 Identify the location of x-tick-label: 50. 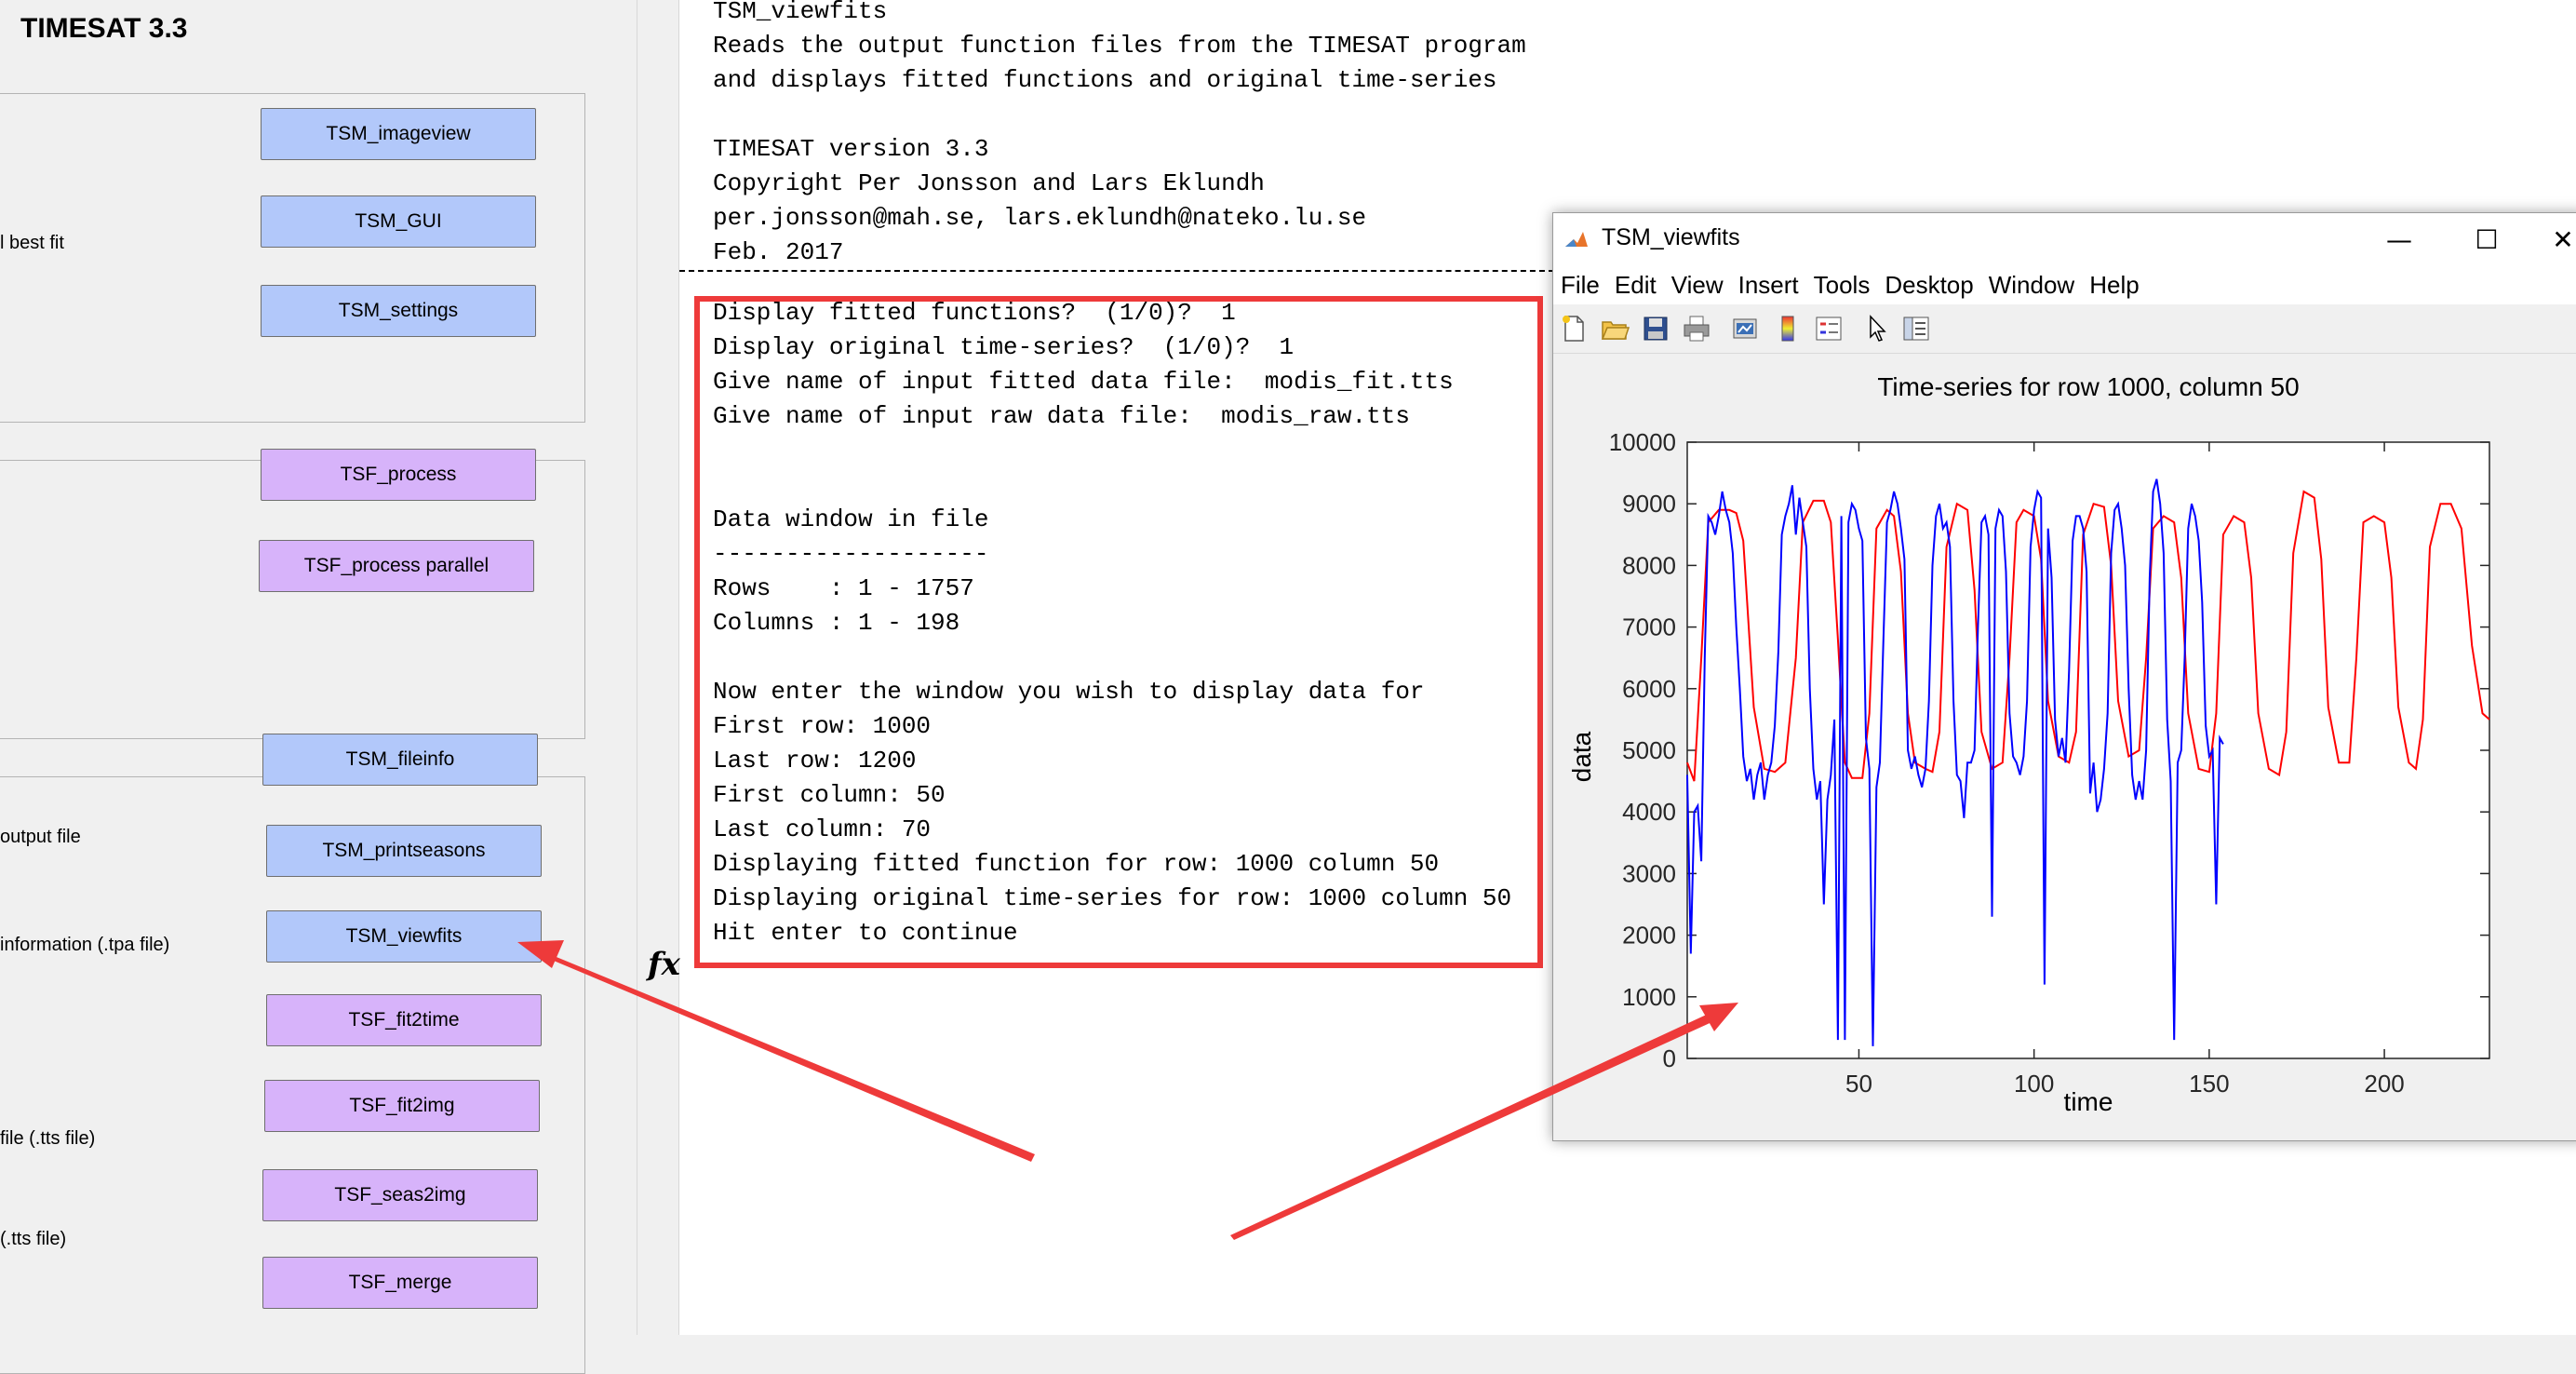
(1858, 1084).